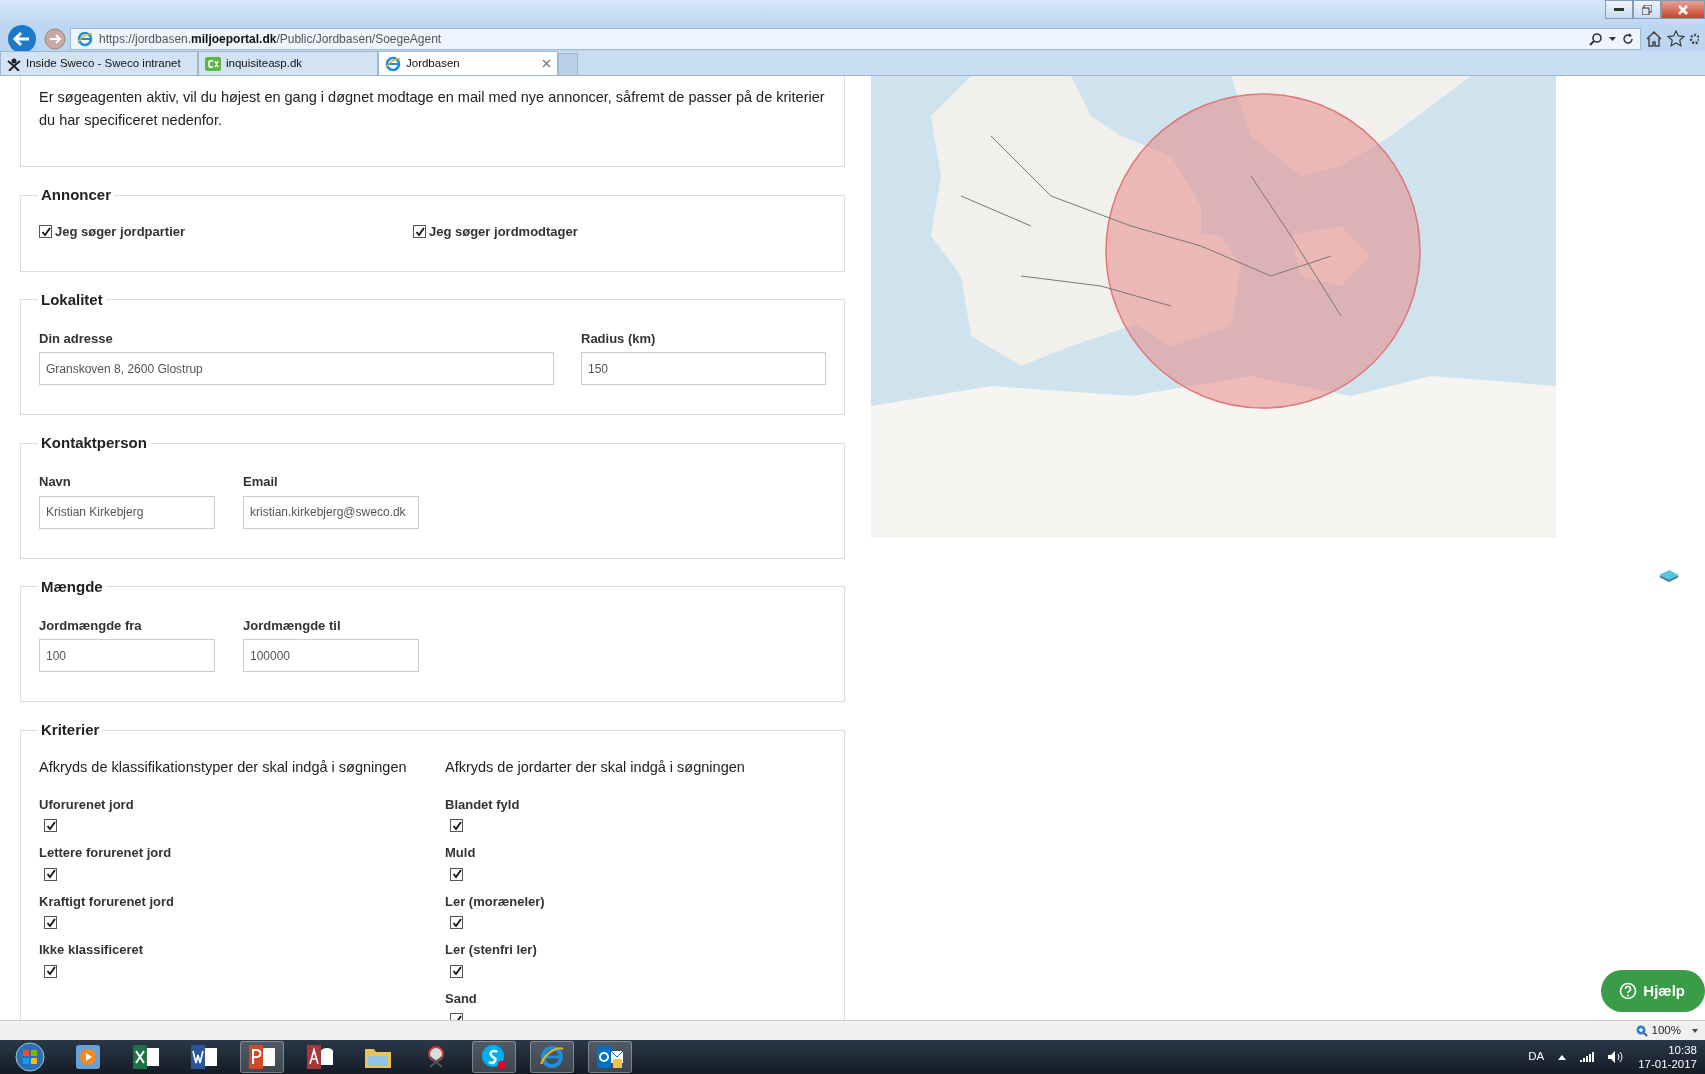  Describe the element at coordinates (99, 63) in the screenshot. I see `browser-tab: Inside Sweco - Sweco intranet` at that location.